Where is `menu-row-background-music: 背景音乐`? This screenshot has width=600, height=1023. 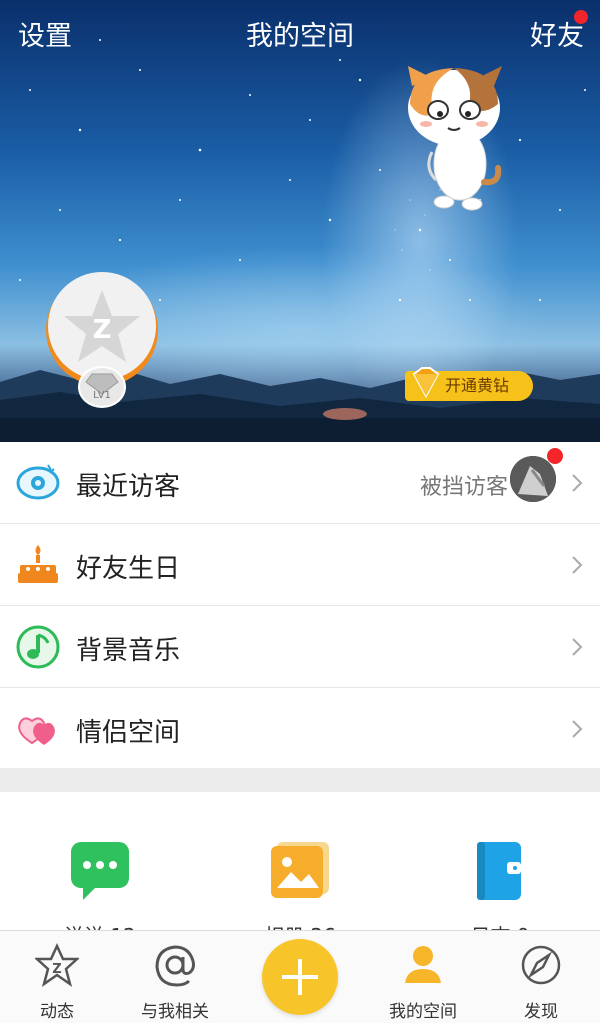 menu-row-background-music: 背景音乐 is located at coordinates (300, 647).